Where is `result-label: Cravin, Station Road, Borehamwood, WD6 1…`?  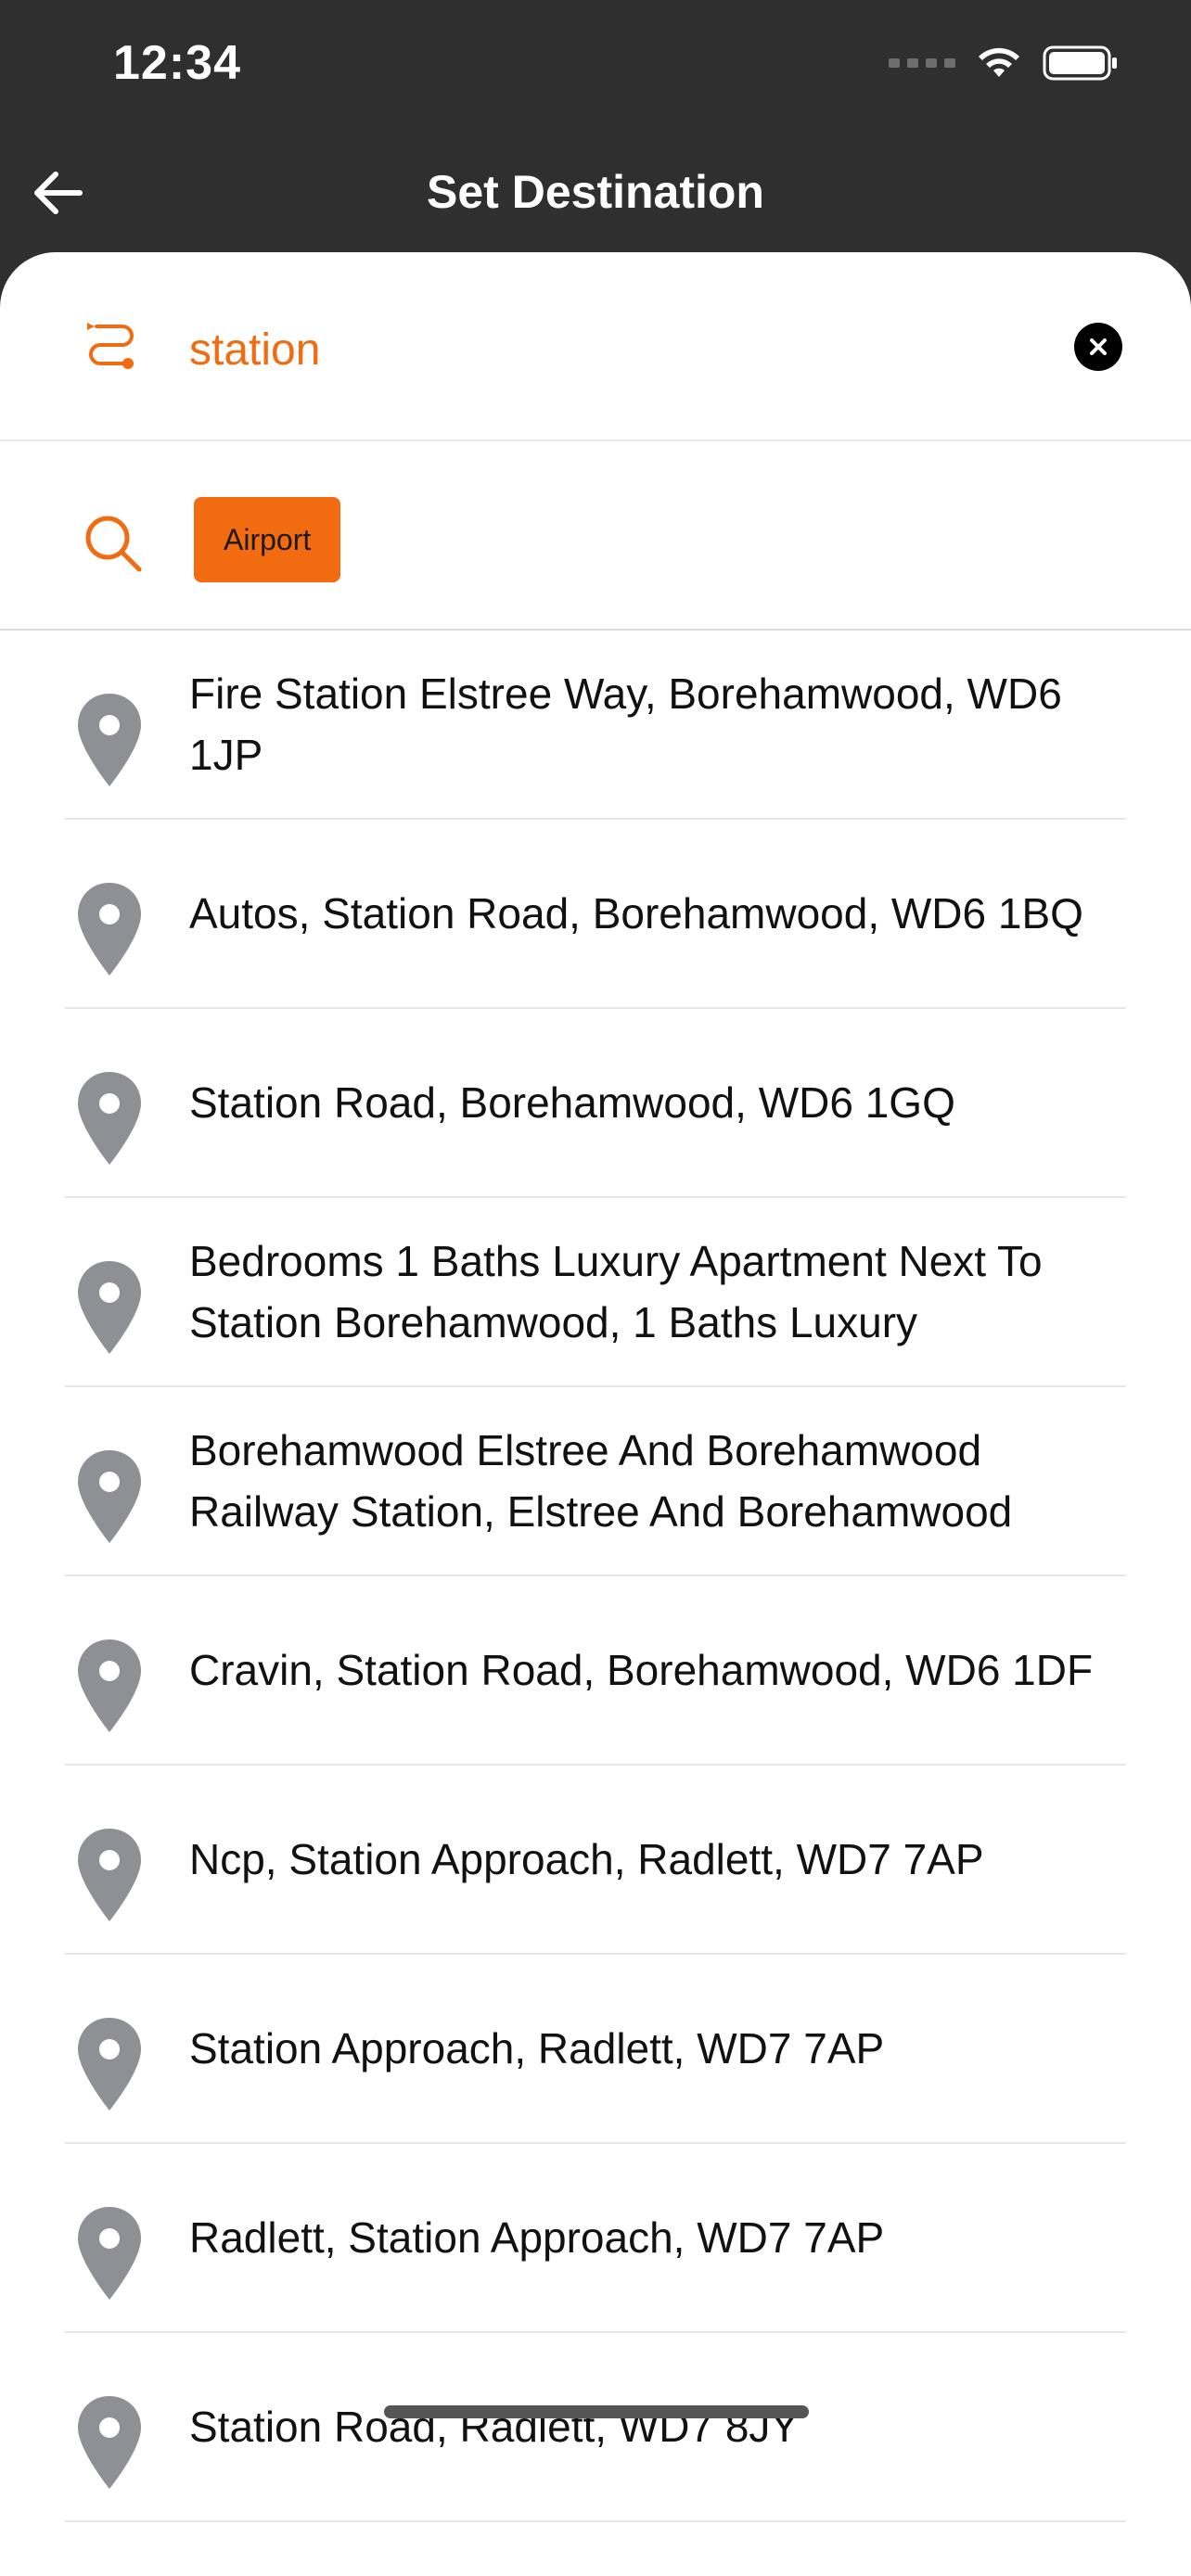 result-label: Cravin, Station Road, Borehamwood, WD6 1… is located at coordinates (641, 1670).